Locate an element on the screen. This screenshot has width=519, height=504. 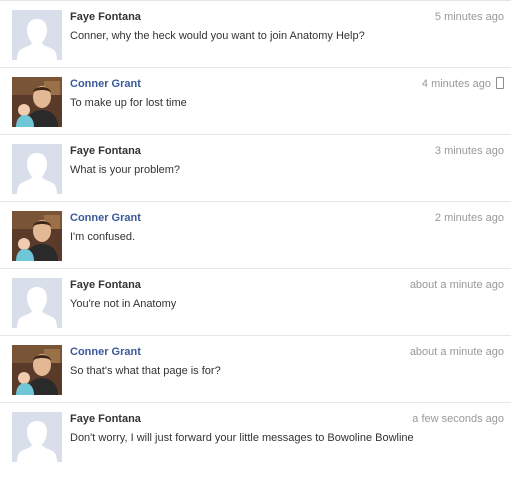
timestamp-text: 3 minutes ago is located at coordinates (469, 151).